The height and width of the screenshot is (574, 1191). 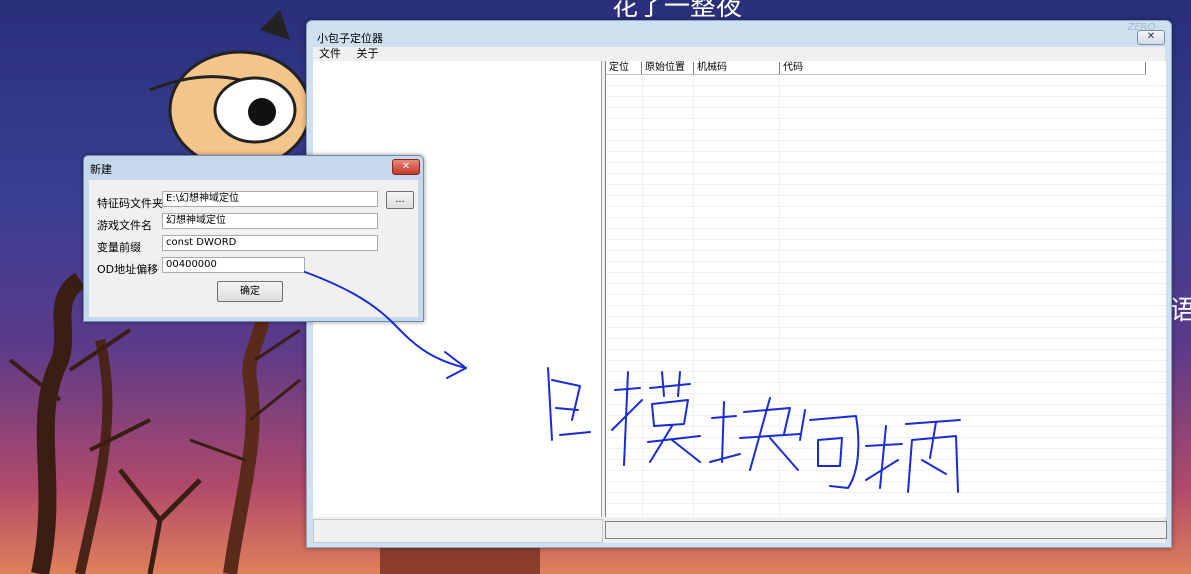 I want to click on list-header: 定位 原始位置 机械码 代码, so click(x=876, y=68).